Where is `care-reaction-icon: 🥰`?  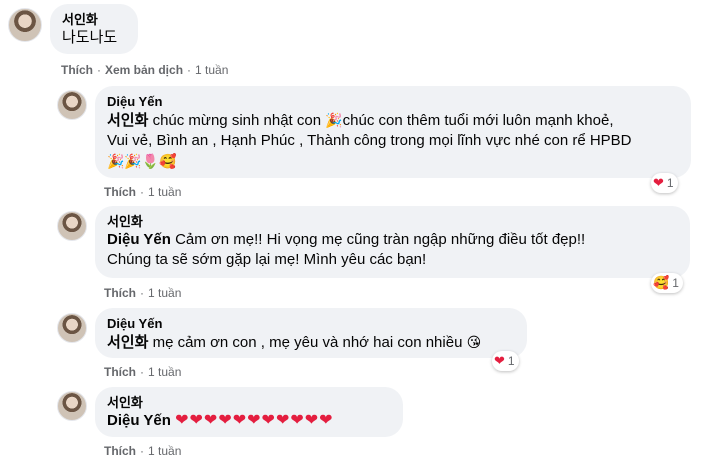 care-reaction-icon: 🥰 is located at coordinates (661, 282).